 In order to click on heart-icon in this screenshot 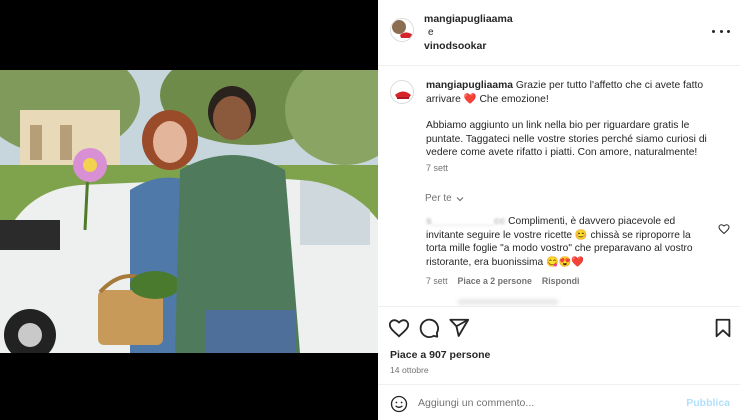, I will do `click(399, 328)`.